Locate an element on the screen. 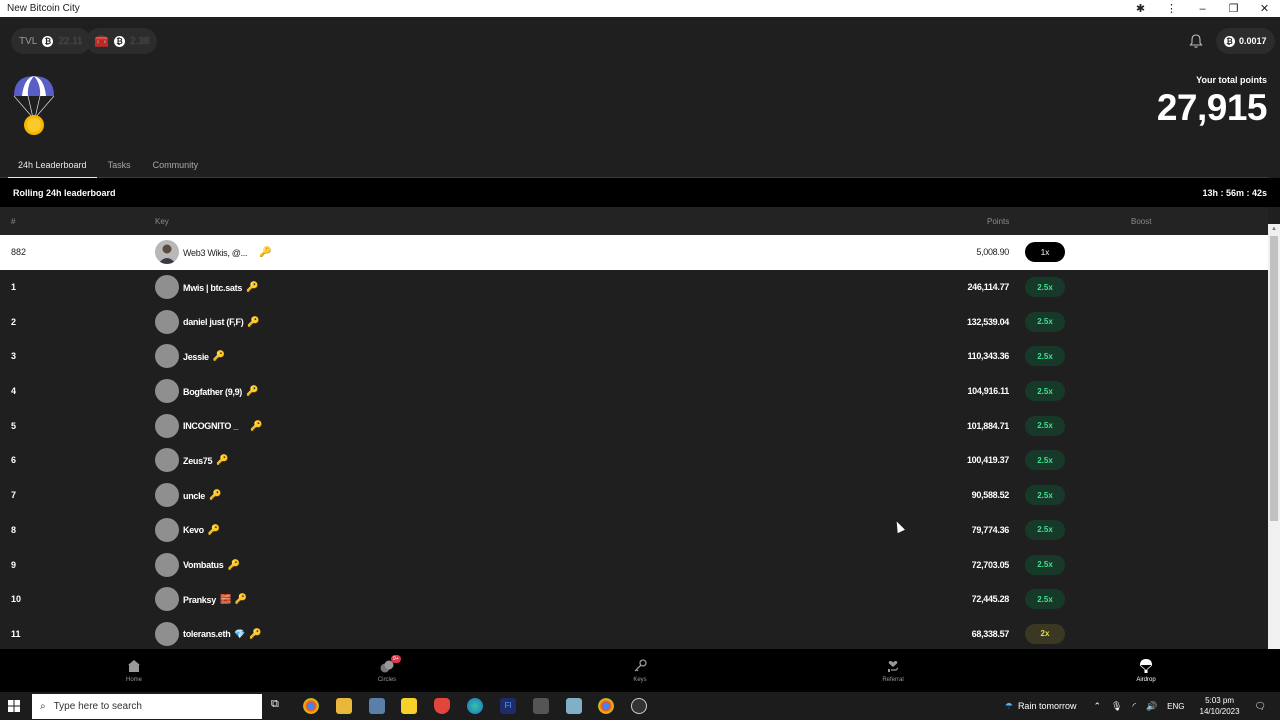 The height and width of the screenshot is (720, 1280). restore-button: ❐ is located at coordinates (1233, 8).